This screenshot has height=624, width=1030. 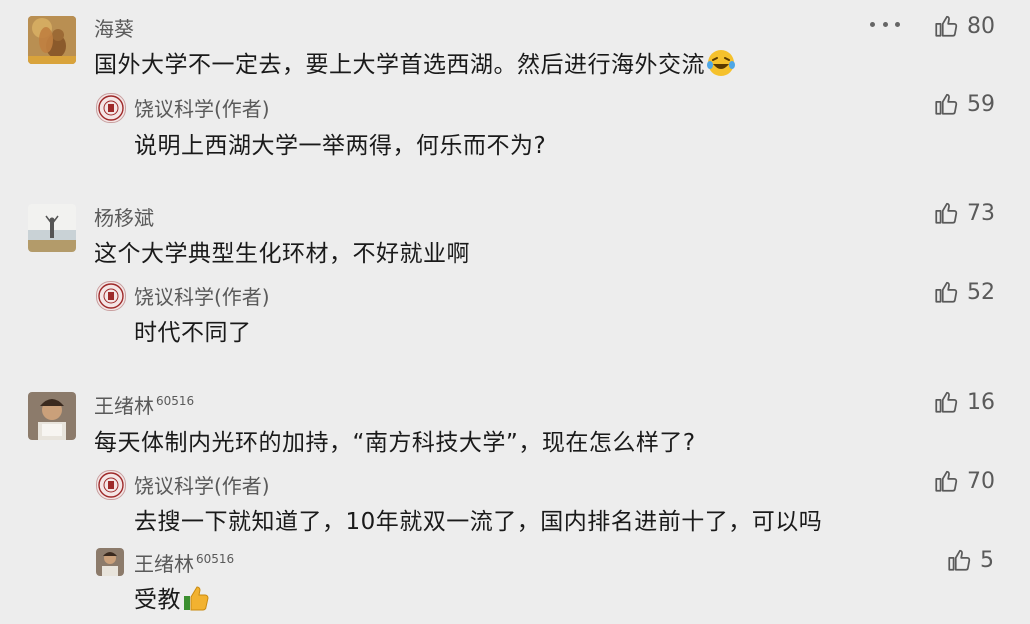 I want to click on like-count: 73, so click(x=981, y=213).